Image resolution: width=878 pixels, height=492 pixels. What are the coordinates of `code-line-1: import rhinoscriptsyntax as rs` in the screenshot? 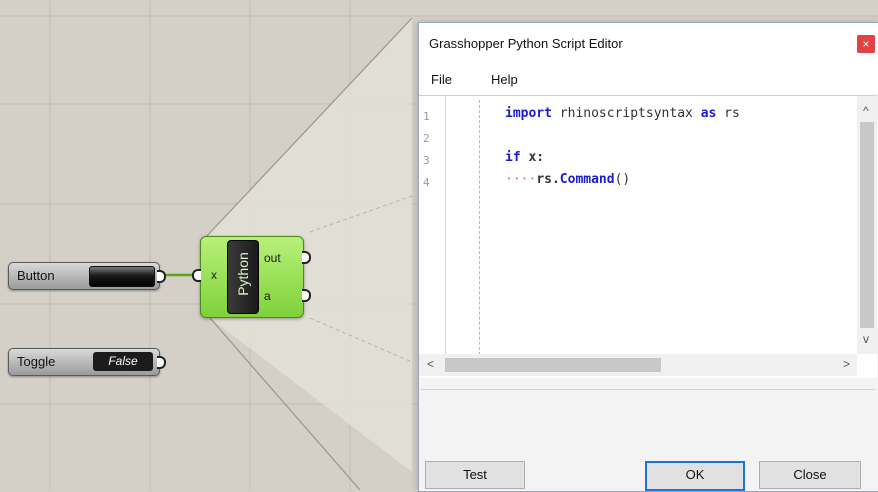 It's located at (622, 113).